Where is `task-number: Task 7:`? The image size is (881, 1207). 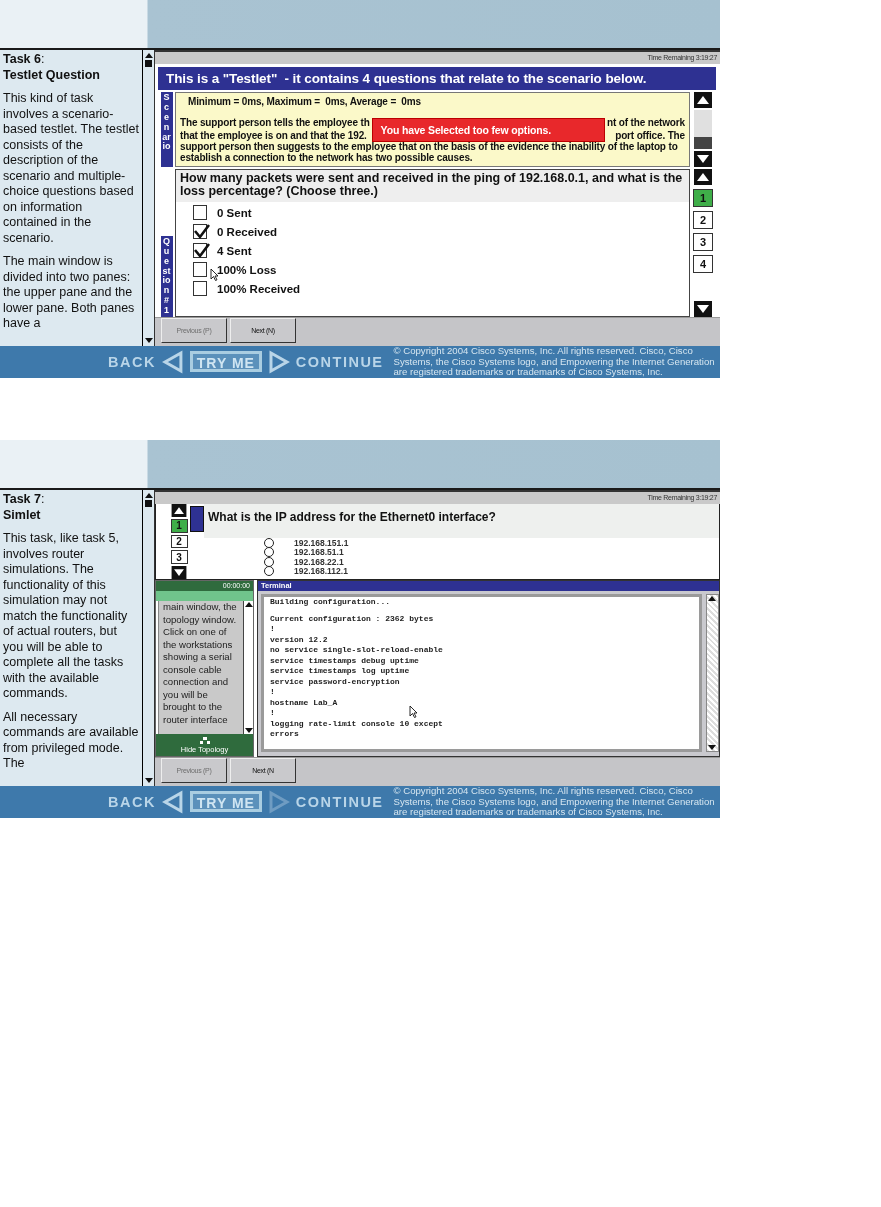
task-number: Task 7: is located at coordinates (24, 499).